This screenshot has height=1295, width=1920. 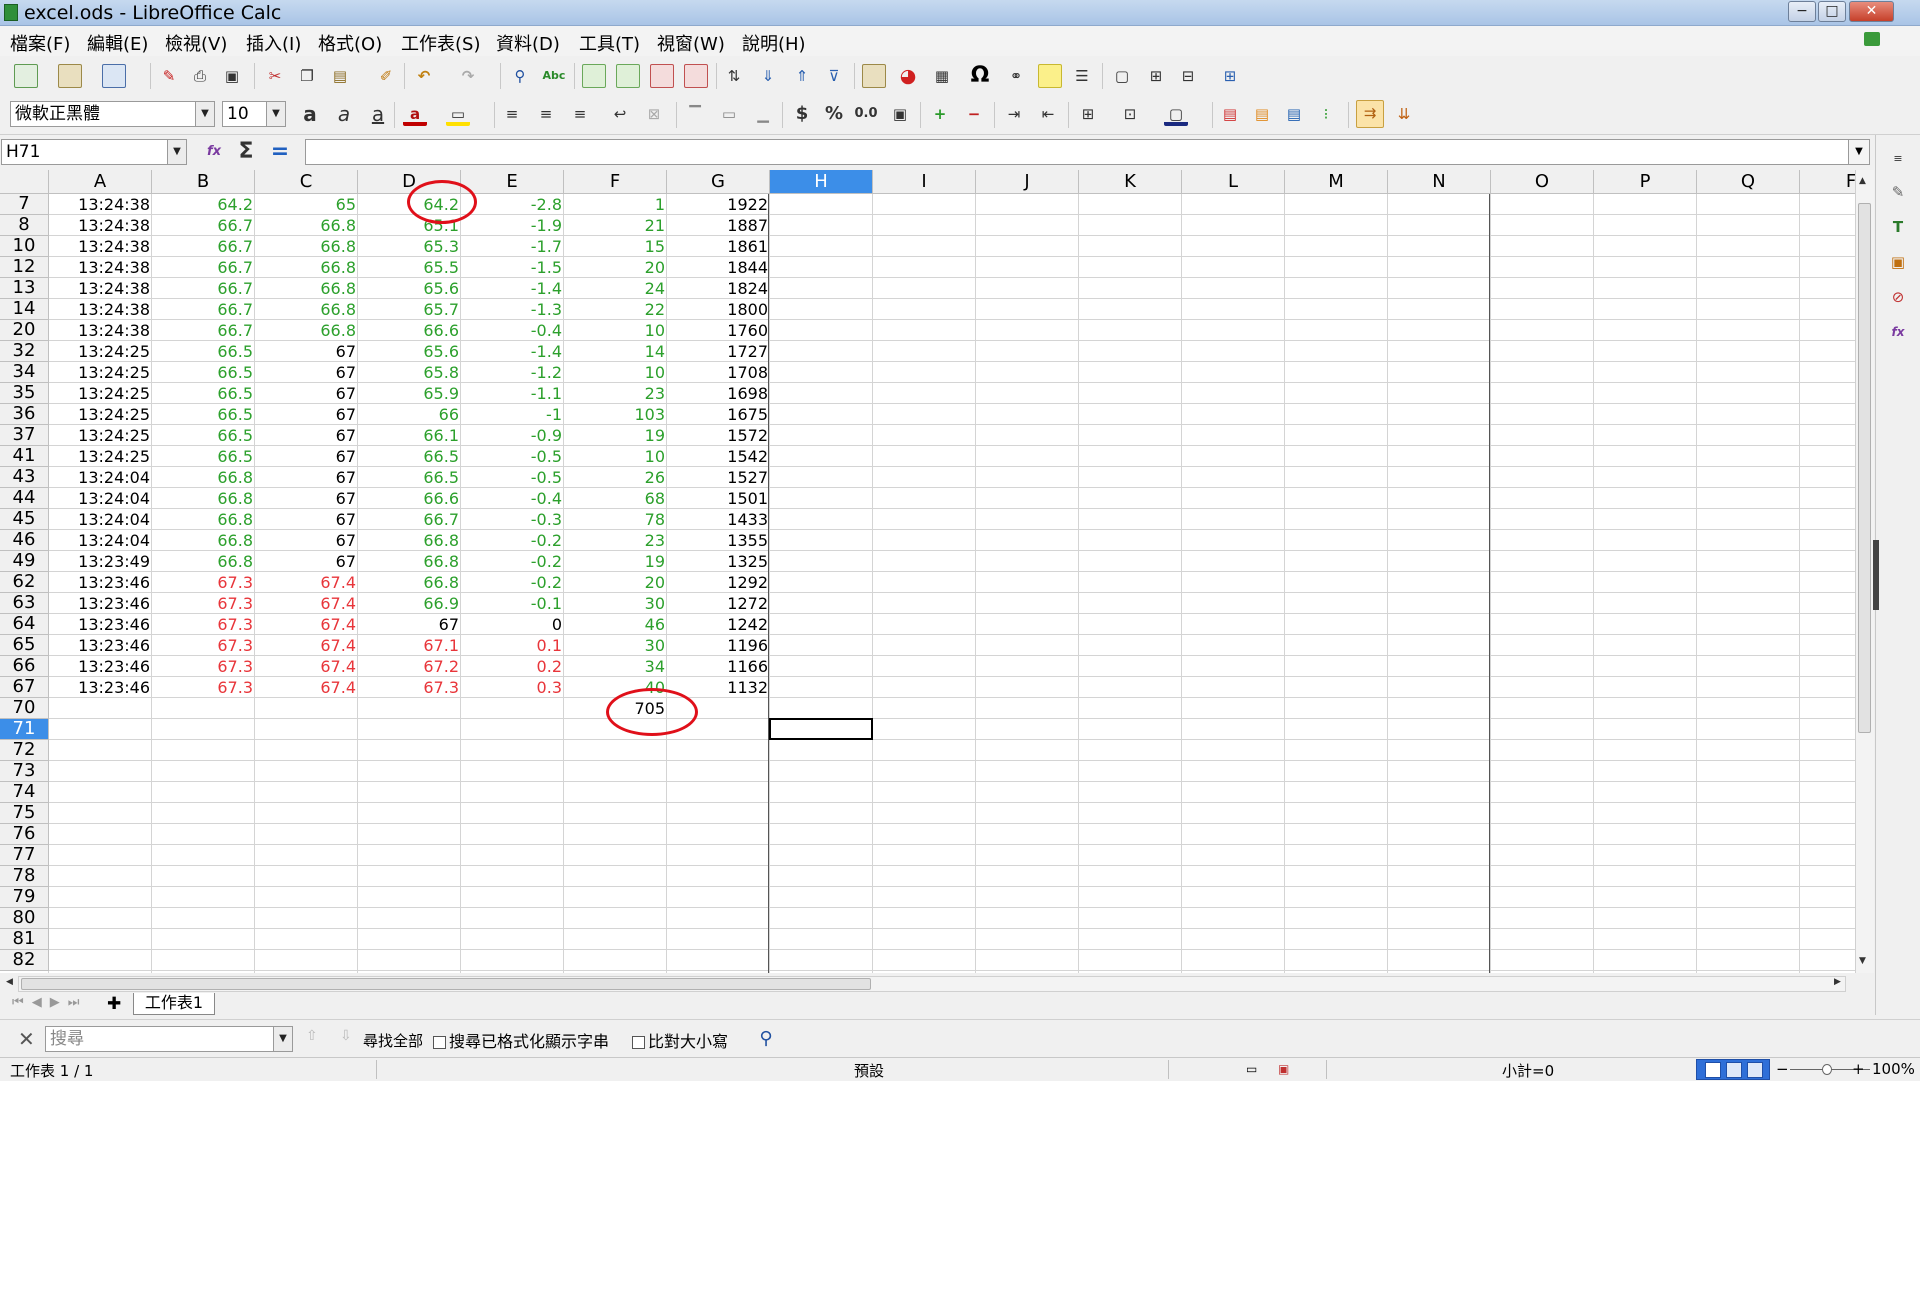 I want to click on cell-e62: -0.2, so click(x=512, y=582).